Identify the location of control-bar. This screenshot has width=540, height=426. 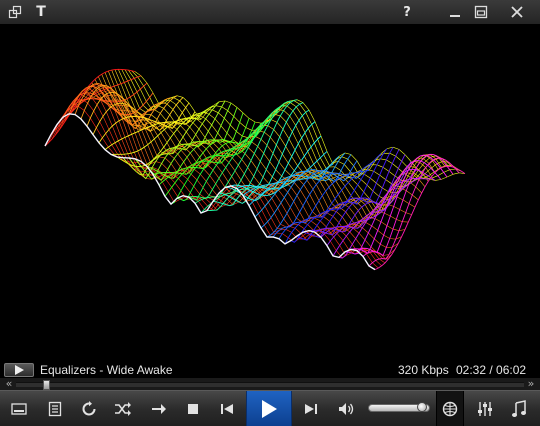
(270, 408).